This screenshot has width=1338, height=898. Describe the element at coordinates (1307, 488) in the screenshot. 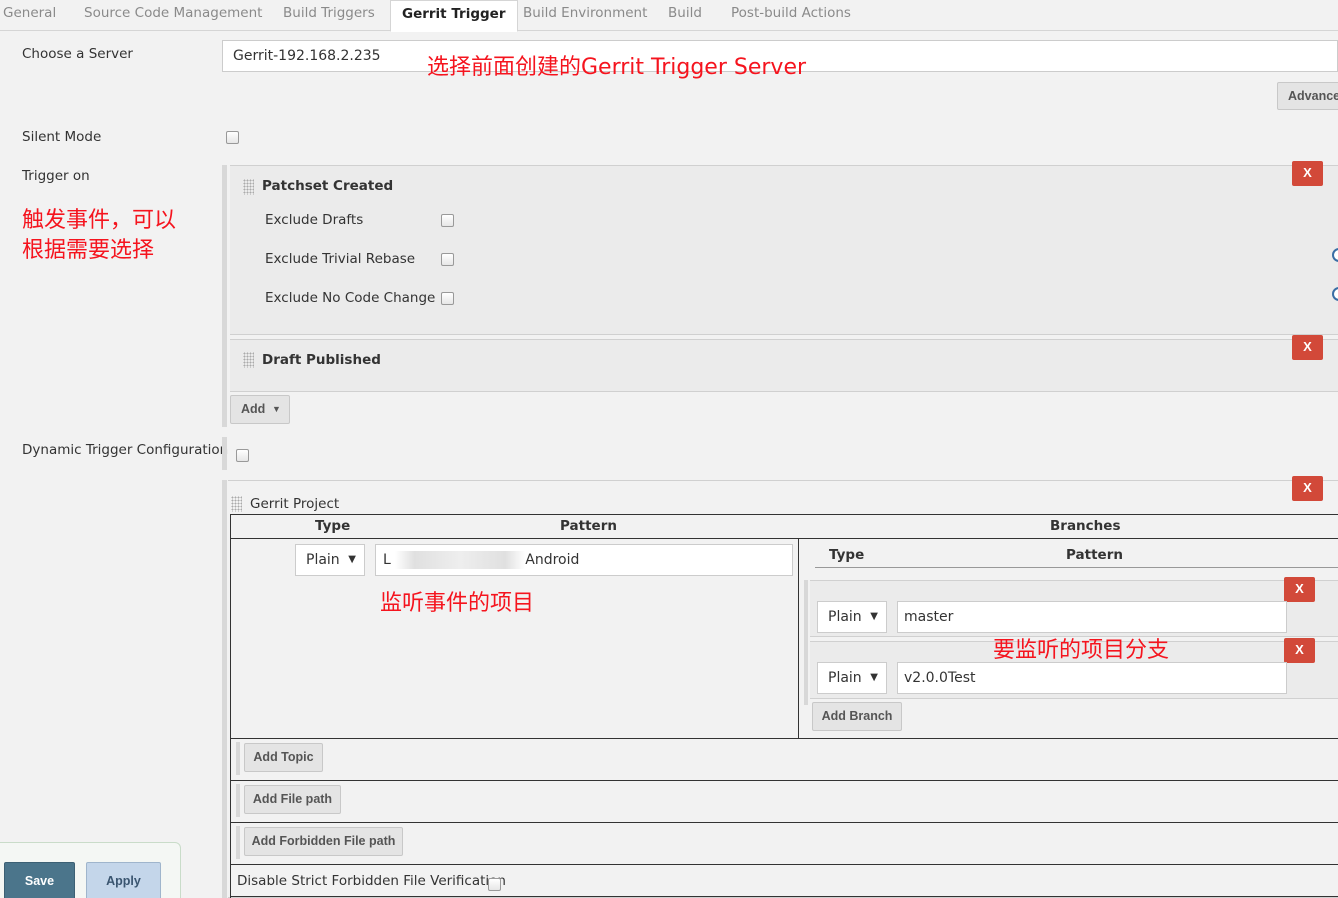

I see `delete-gerrit-project-button: X` at that location.